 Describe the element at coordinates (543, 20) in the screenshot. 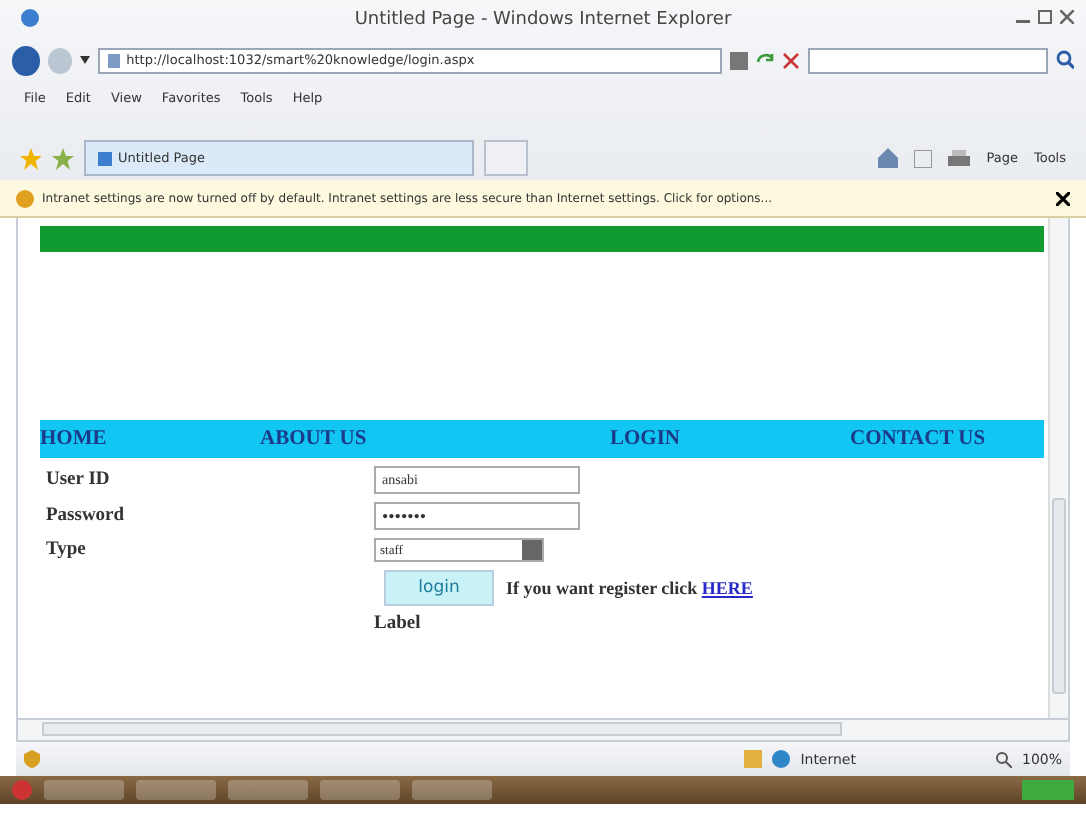

I see `window-title: Untitled Page - Windows Internet Explorer` at that location.